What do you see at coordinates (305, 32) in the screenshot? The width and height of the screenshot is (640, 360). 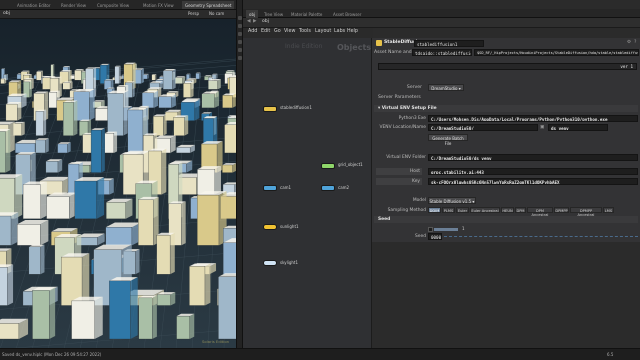 I see `menu-tools: Tools` at bounding box center [305, 32].